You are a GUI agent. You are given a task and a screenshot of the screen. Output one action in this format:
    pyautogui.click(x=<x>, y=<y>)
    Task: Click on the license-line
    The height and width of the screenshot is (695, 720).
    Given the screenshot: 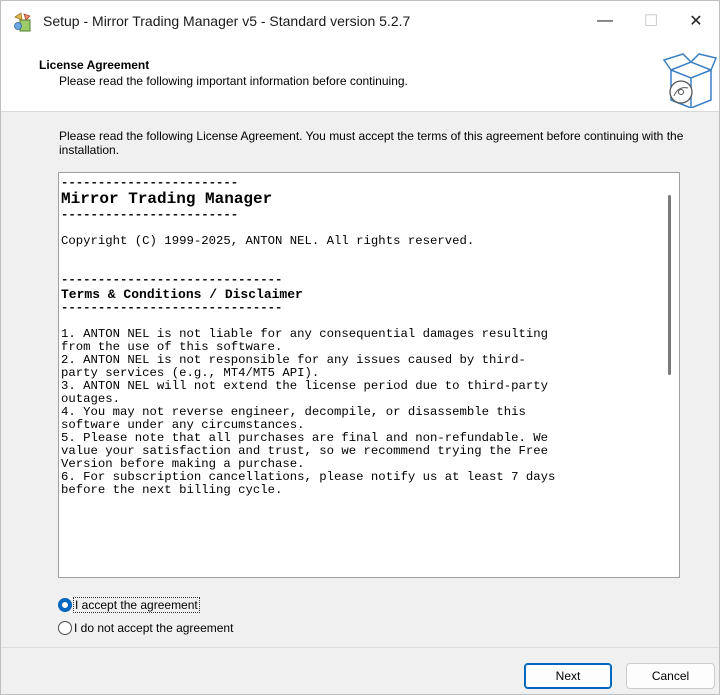 What is the action you would take?
    pyautogui.click(x=361, y=254)
    